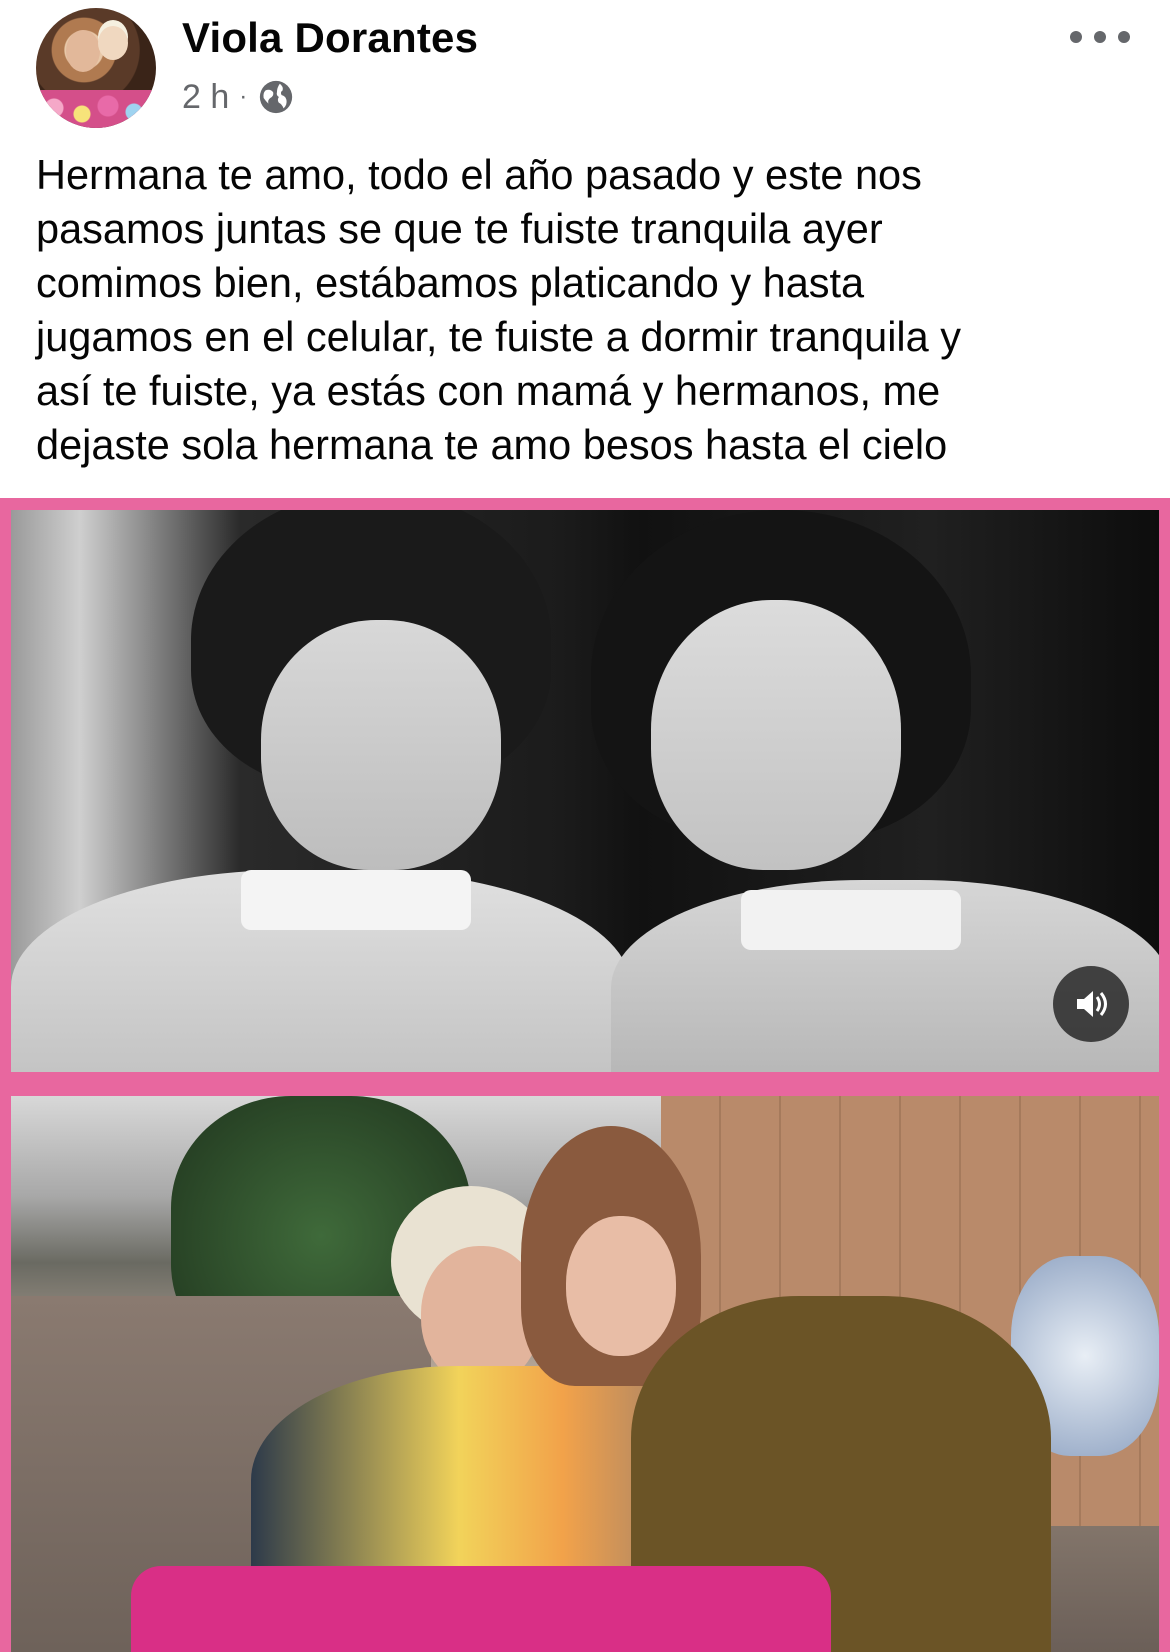 The width and height of the screenshot is (1170, 1652). I want to click on post-timestamp: 2 h, so click(205, 97).